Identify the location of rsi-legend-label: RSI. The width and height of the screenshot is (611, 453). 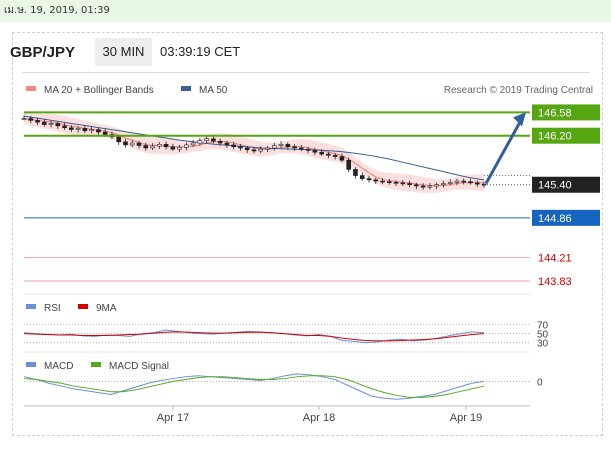
(52, 308).